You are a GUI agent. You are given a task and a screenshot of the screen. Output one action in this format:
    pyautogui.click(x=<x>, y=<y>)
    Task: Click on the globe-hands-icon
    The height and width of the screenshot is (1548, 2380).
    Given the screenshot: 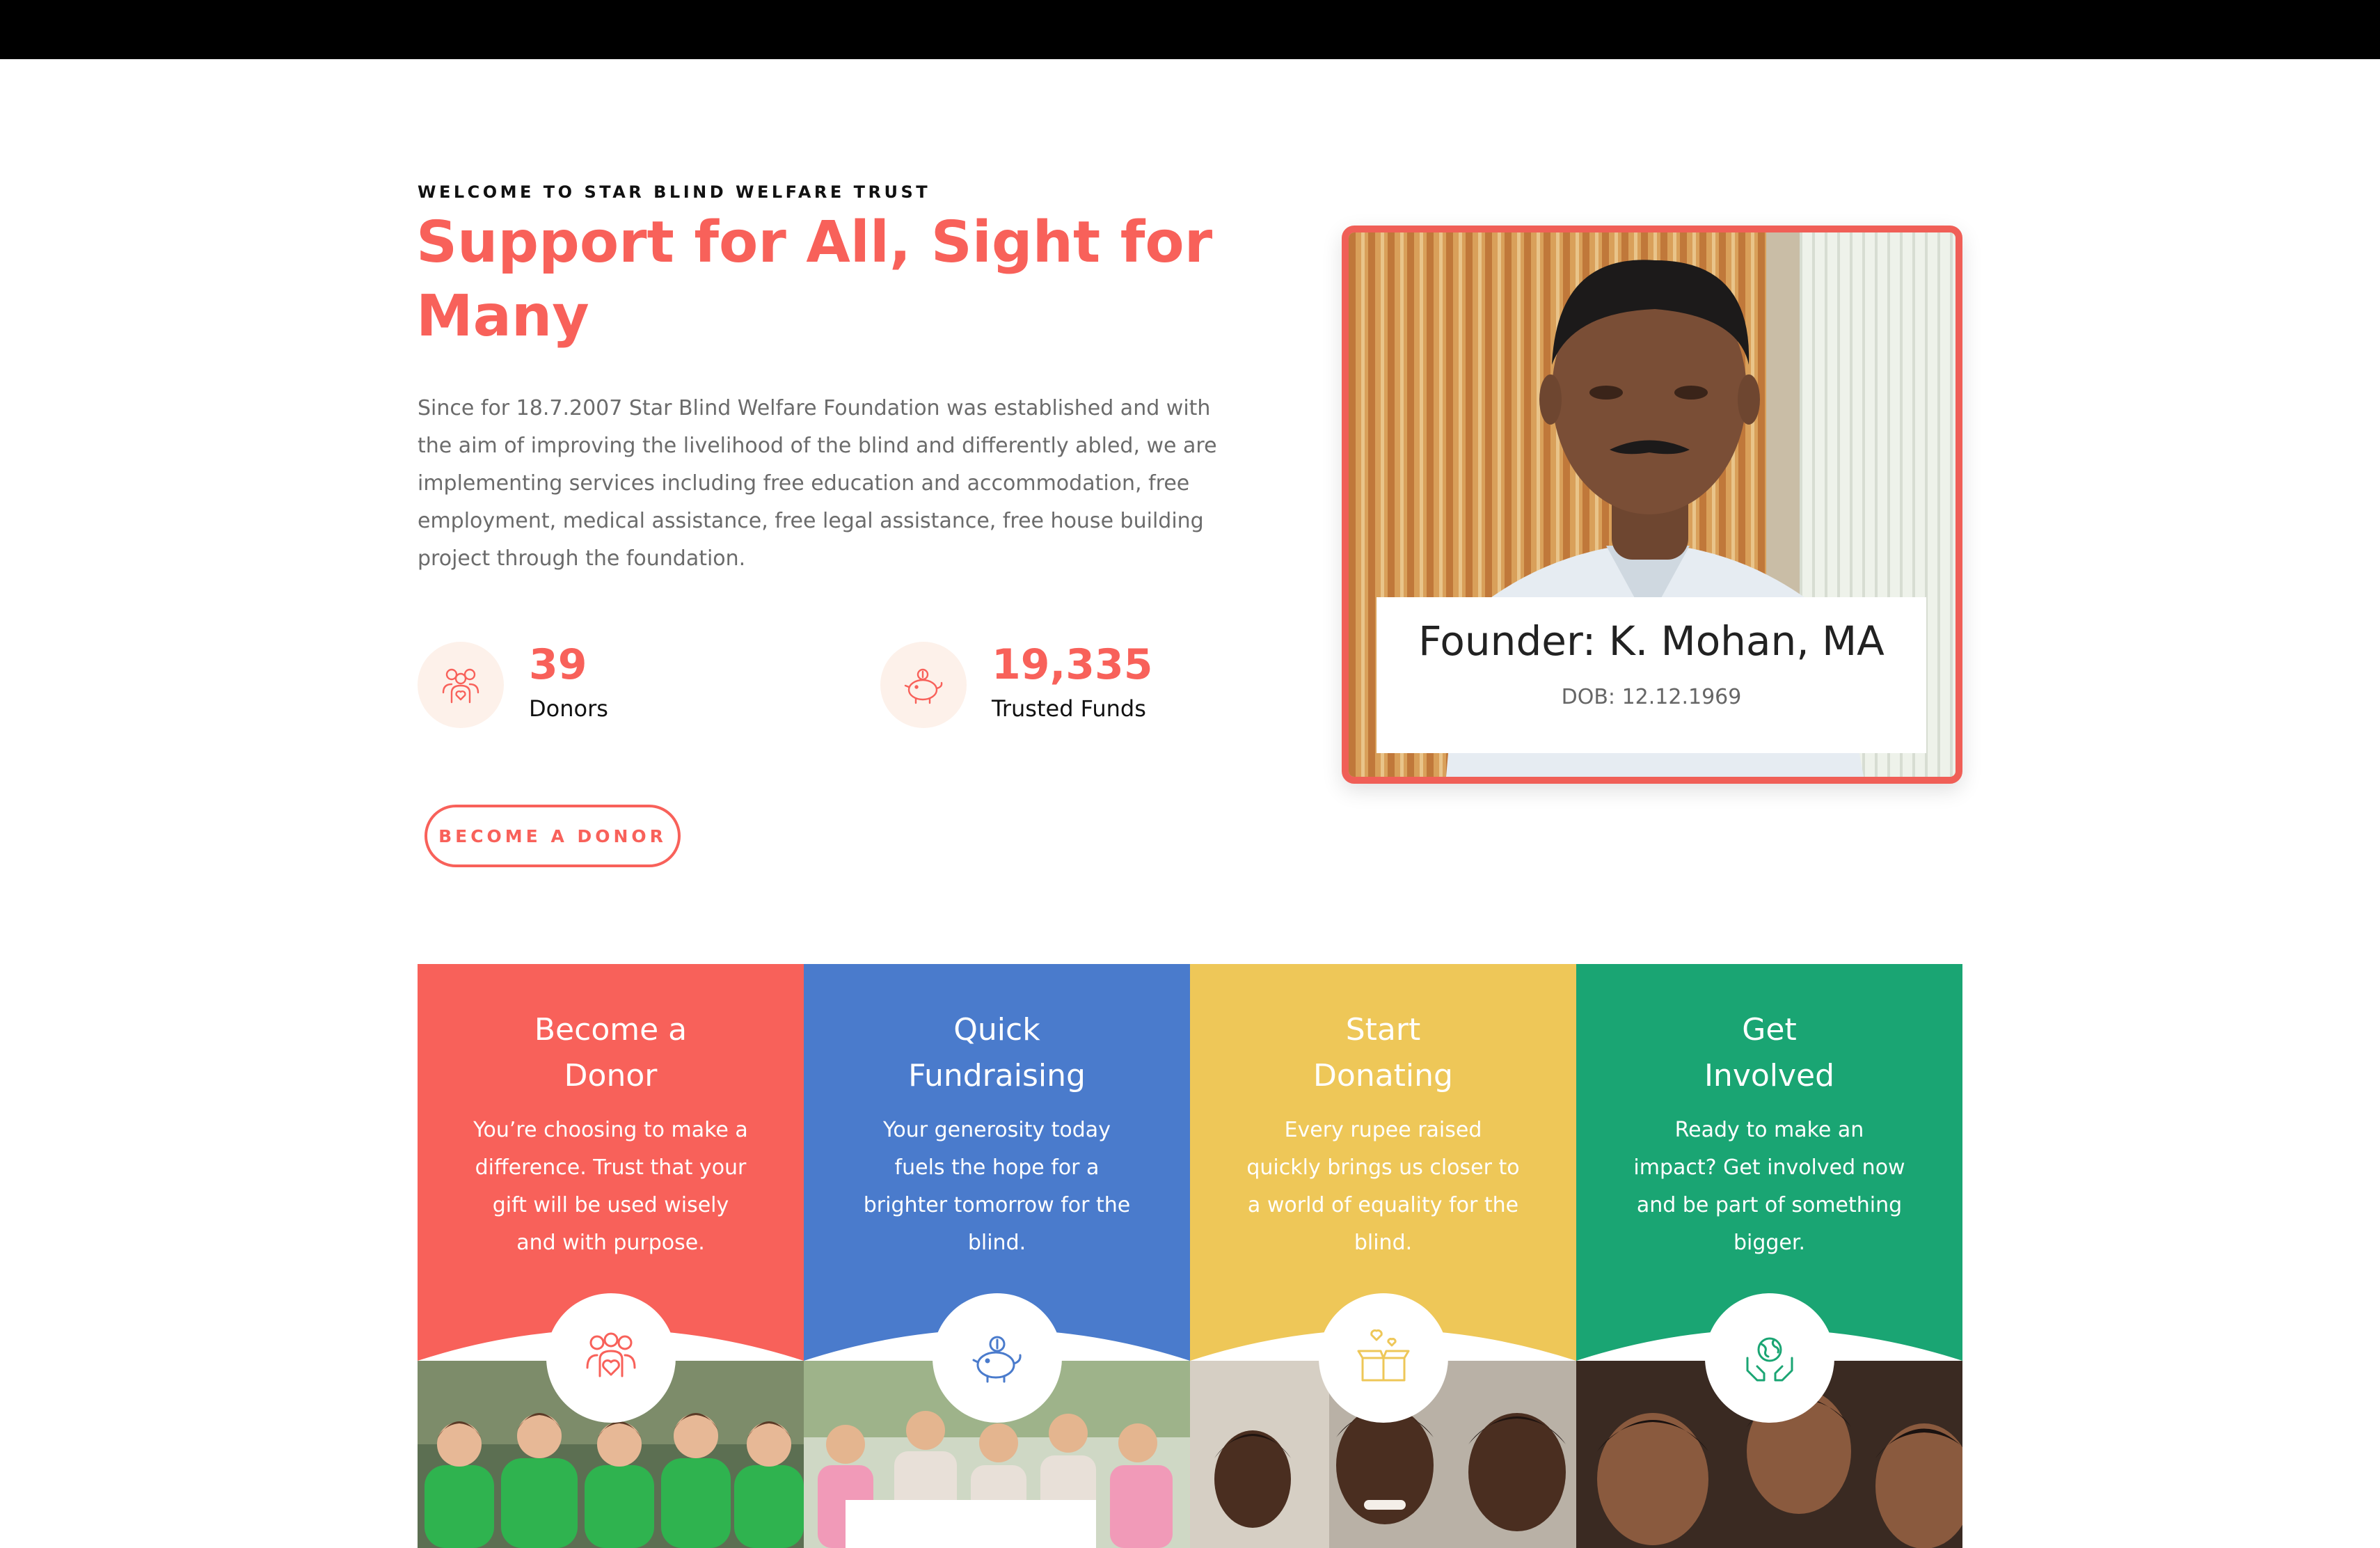 What is the action you would take?
    pyautogui.click(x=1769, y=1358)
    